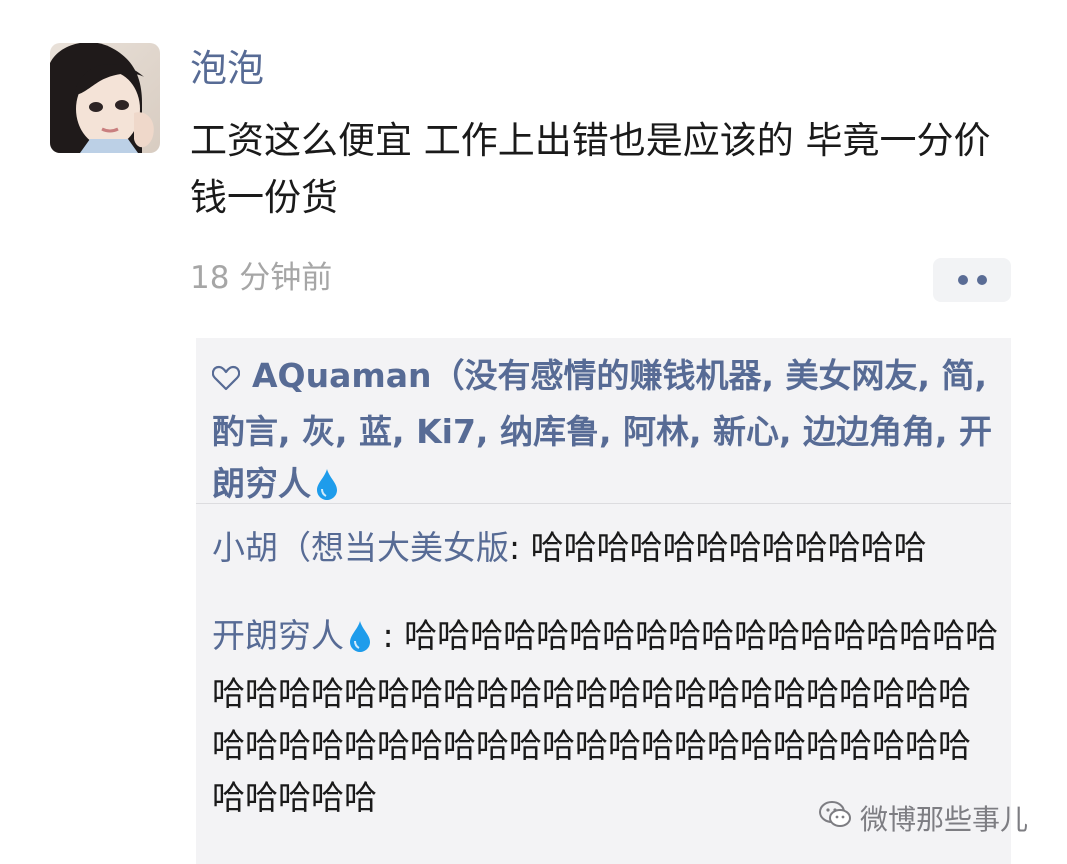  What do you see at coordinates (728, 547) in the screenshot?
I see `comment-text: 哈哈哈哈哈哈哈哈哈哈哈哈` at bounding box center [728, 547].